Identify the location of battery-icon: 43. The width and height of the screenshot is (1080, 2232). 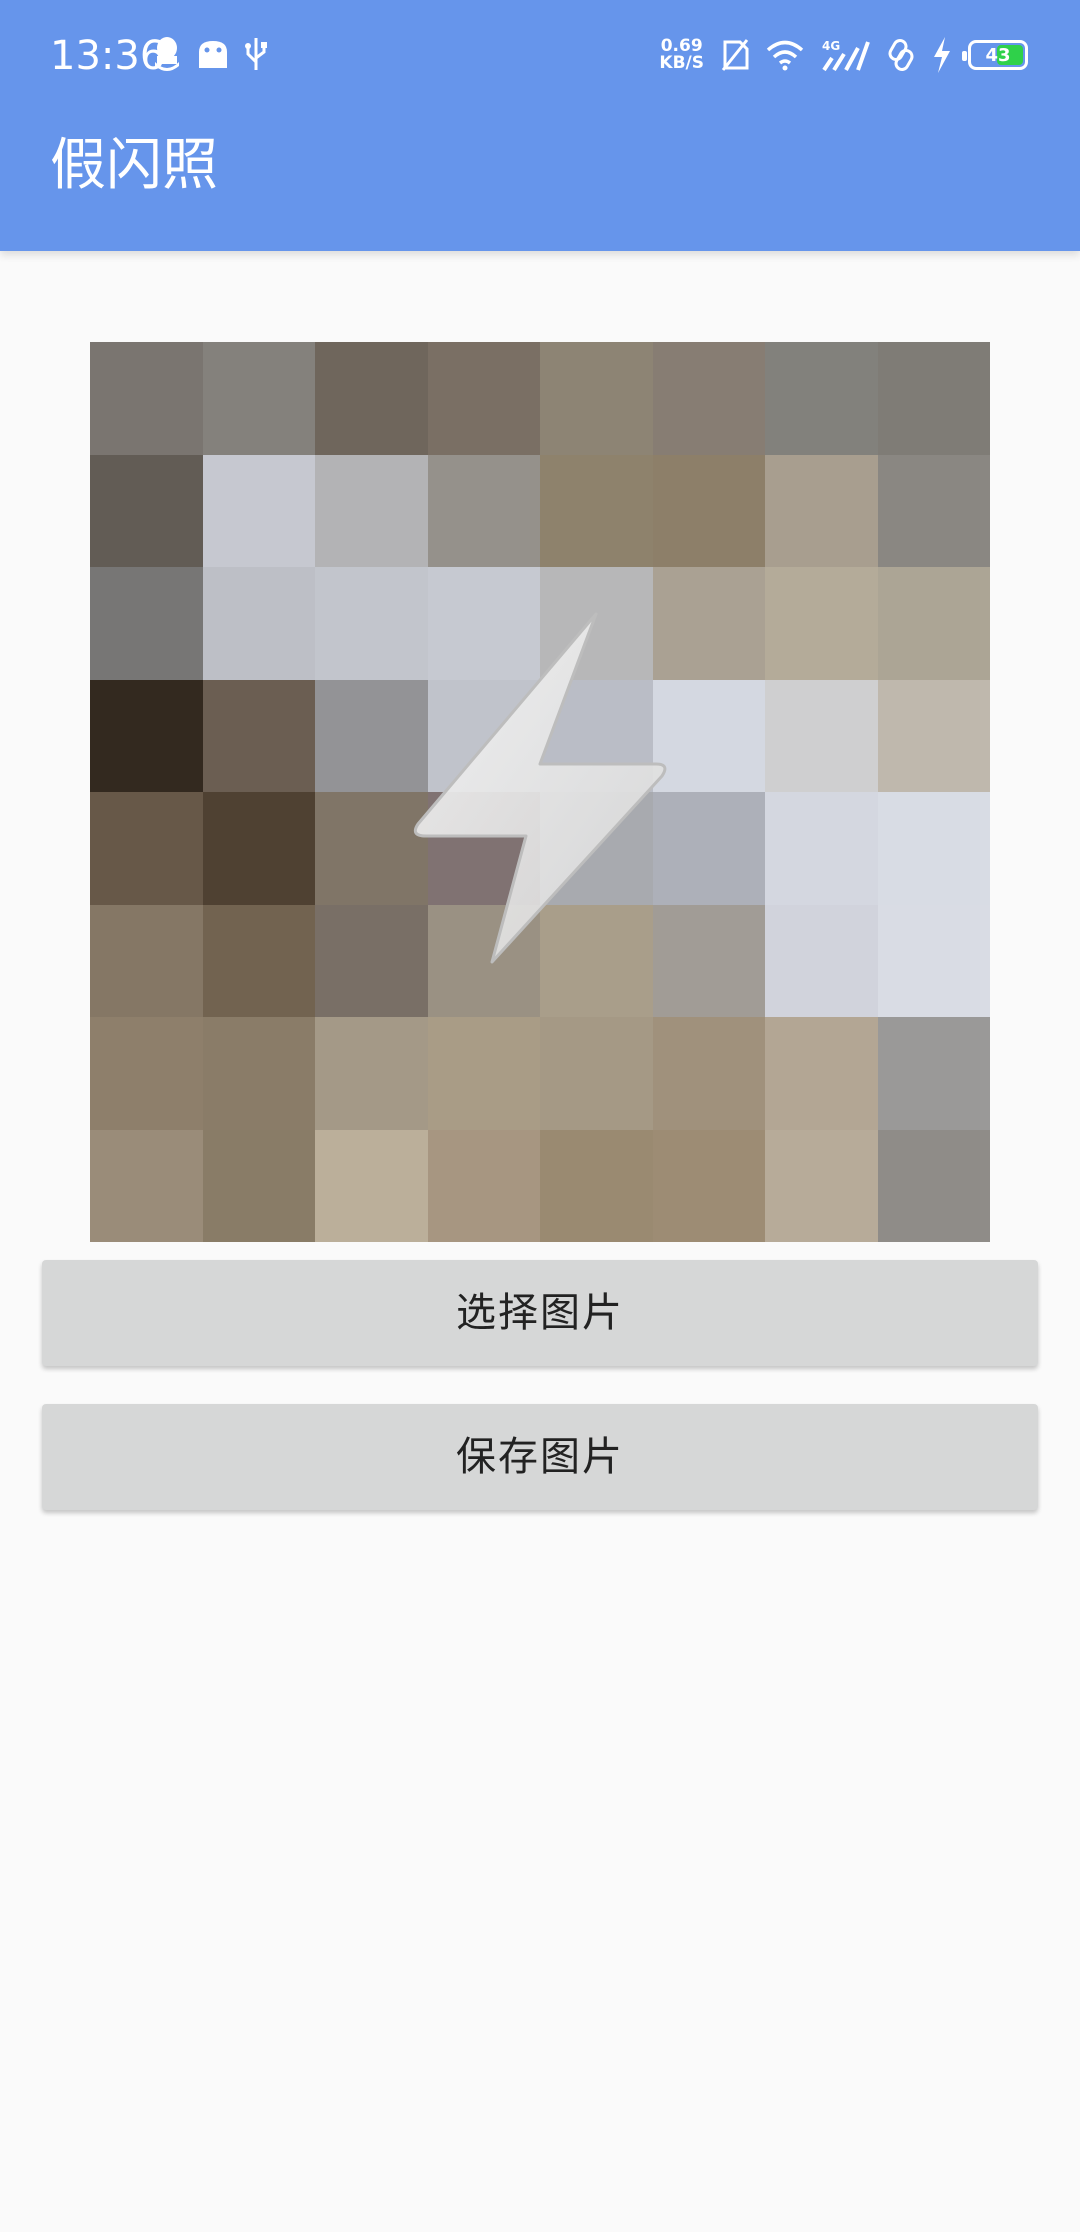
(995, 55).